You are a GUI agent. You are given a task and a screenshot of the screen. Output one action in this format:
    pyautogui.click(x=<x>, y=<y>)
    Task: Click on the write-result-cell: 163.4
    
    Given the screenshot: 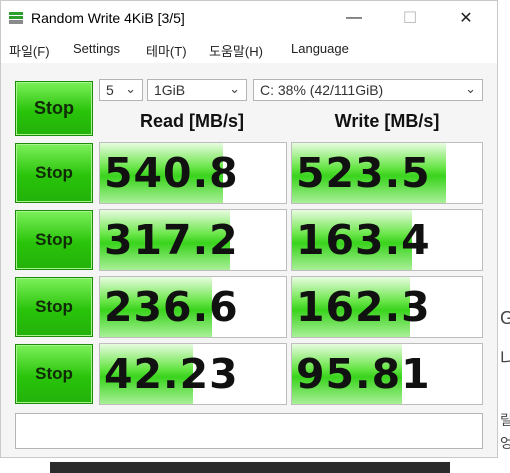 What is the action you would take?
    pyautogui.click(x=387, y=240)
    